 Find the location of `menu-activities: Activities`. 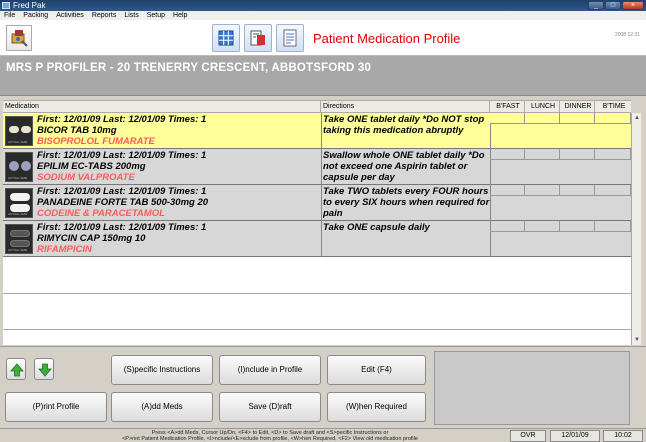

menu-activities: Activities is located at coordinates (70, 15).